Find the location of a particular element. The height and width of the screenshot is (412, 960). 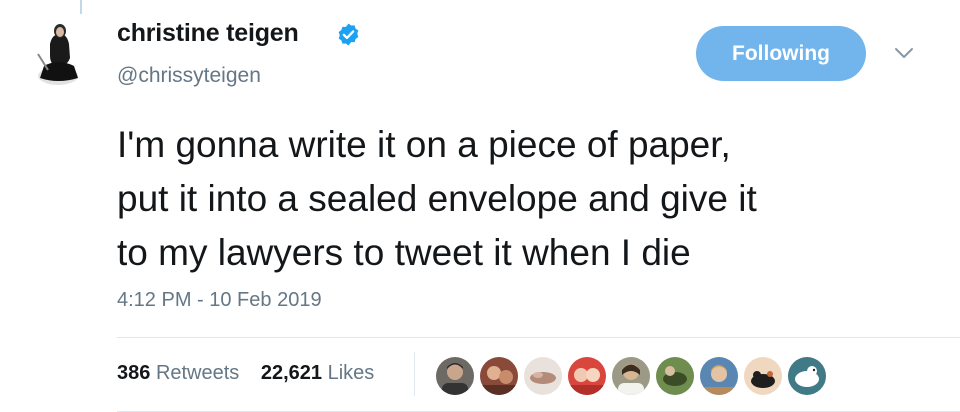

tweet-text-line: I'm gonna write it on a piece of paper, is located at coordinates (424, 144).